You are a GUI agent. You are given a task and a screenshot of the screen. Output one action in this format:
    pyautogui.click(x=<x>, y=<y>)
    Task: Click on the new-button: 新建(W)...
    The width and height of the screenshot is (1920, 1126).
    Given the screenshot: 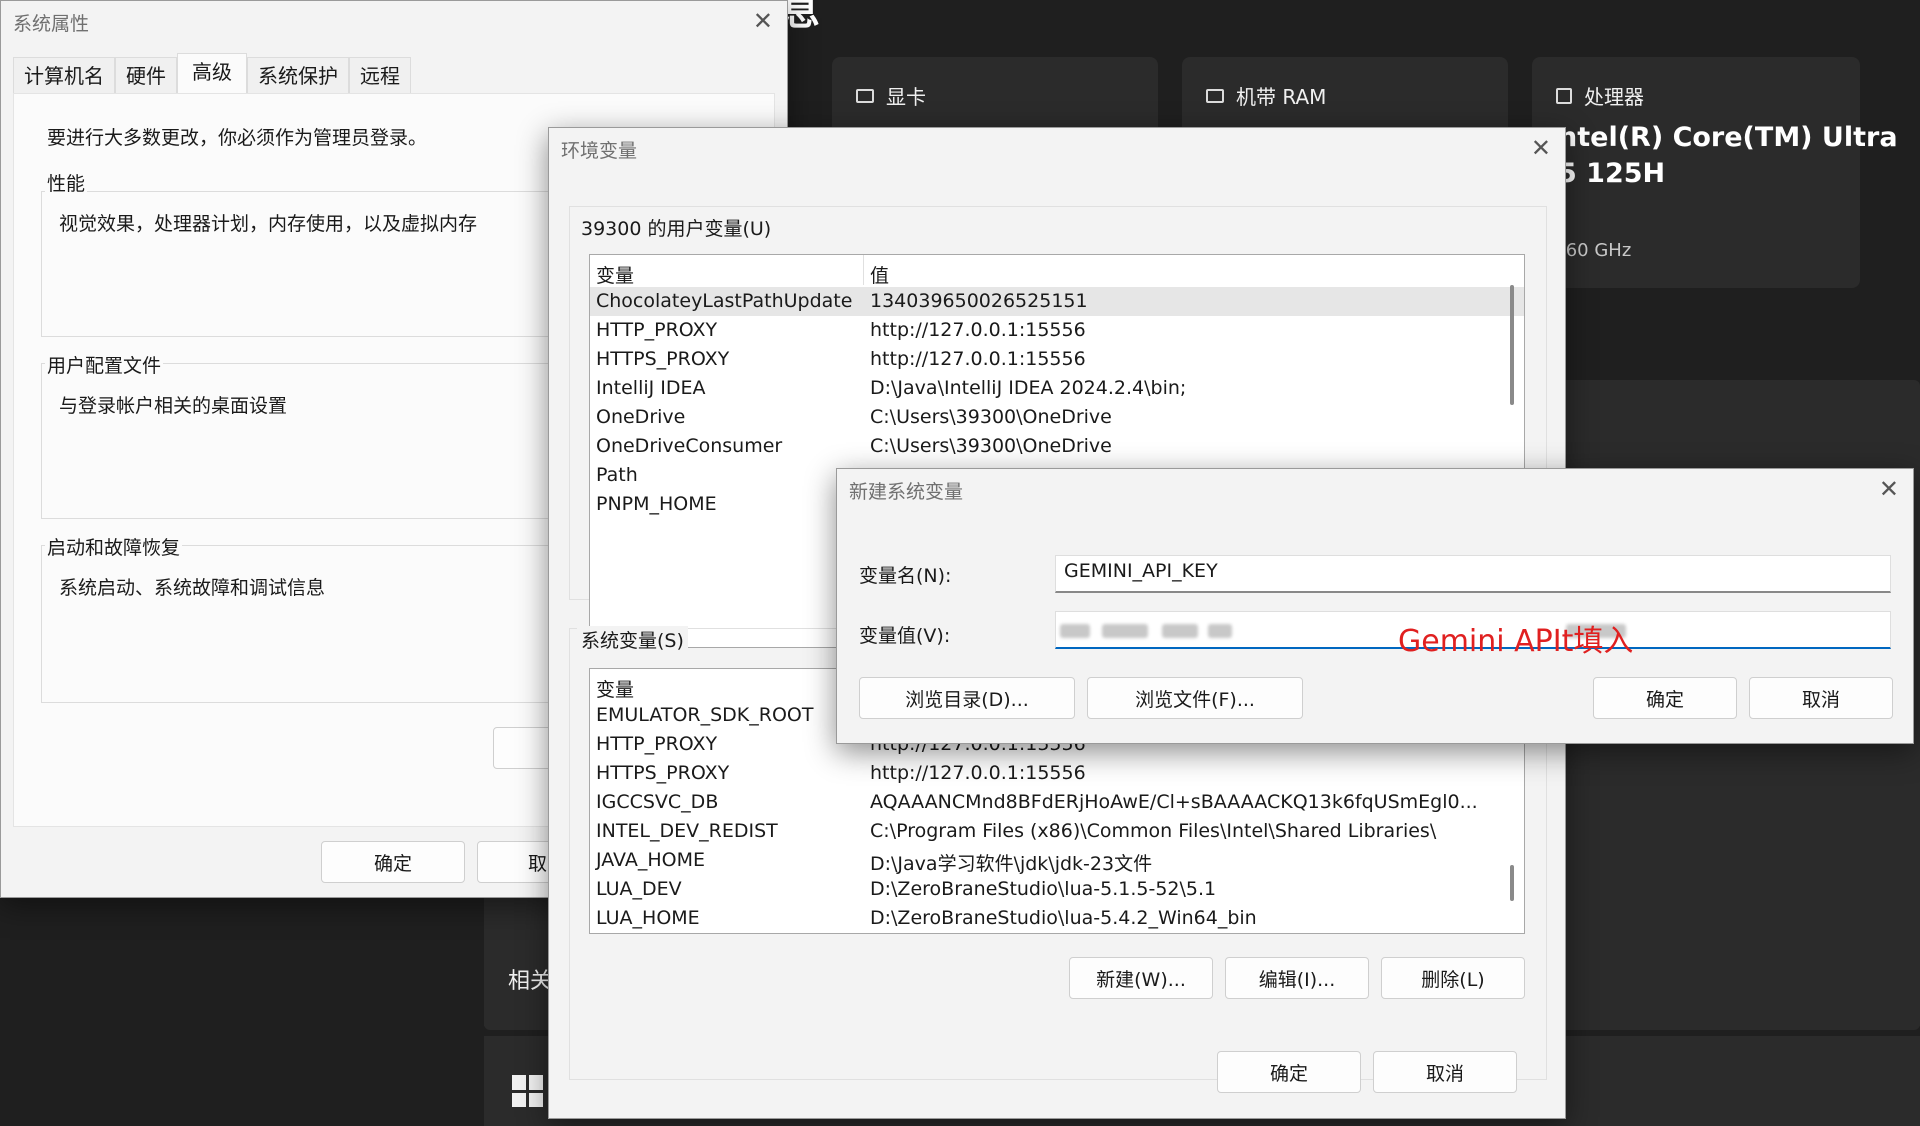 What is the action you would take?
    pyautogui.click(x=1141, y=978)
    